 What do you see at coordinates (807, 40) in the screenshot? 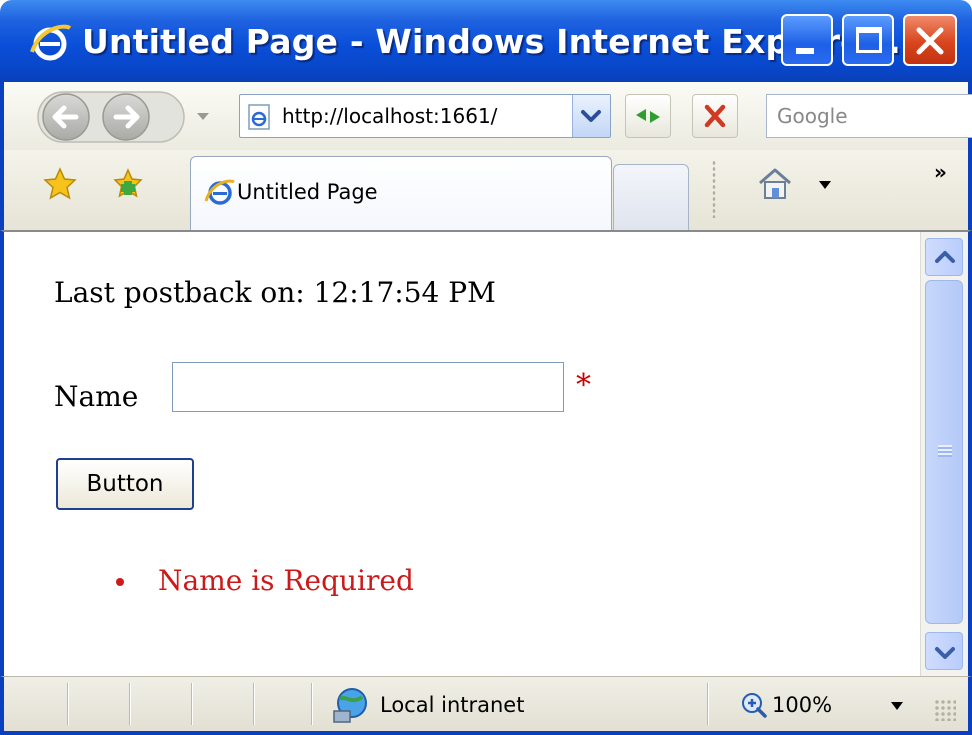
I see `minimize-button` at bounding box center [807, 40].